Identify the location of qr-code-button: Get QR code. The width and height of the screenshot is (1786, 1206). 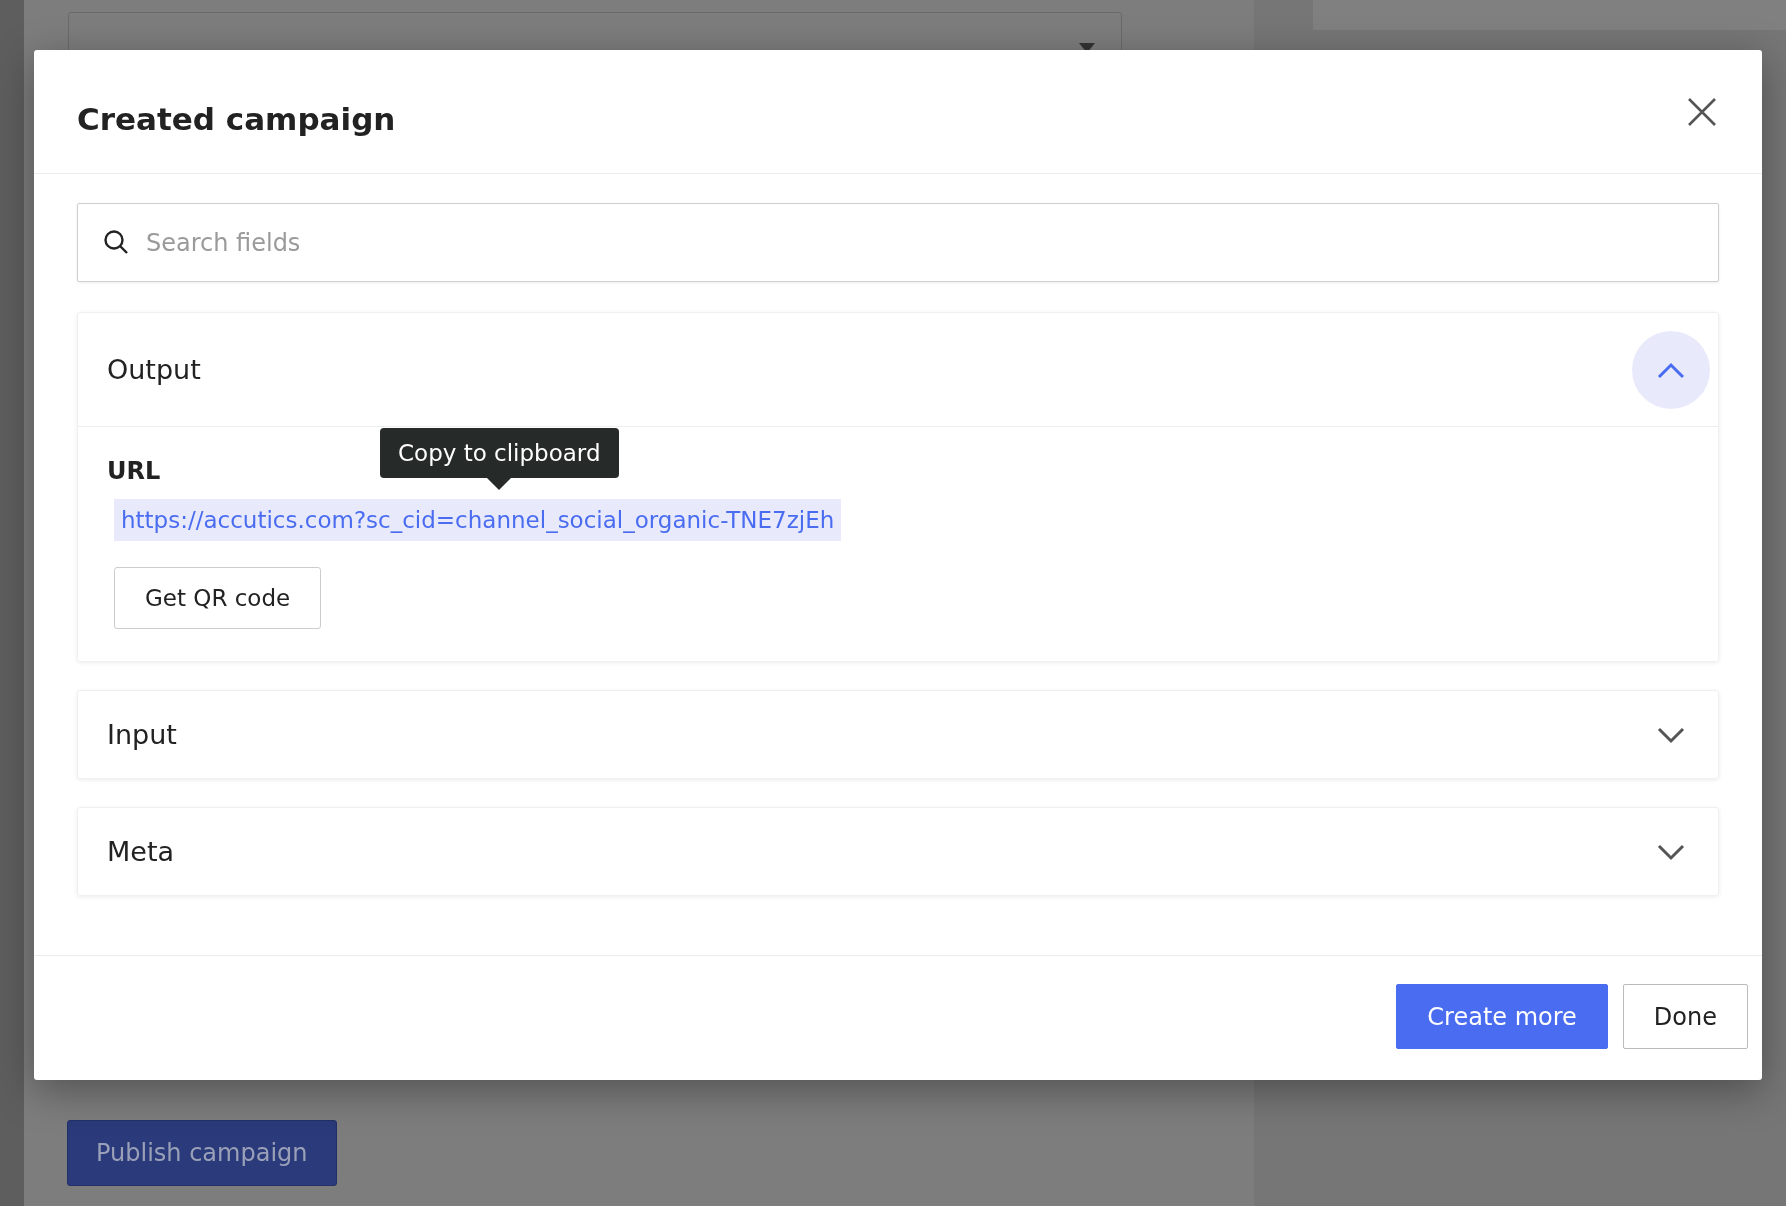
(218, 598).